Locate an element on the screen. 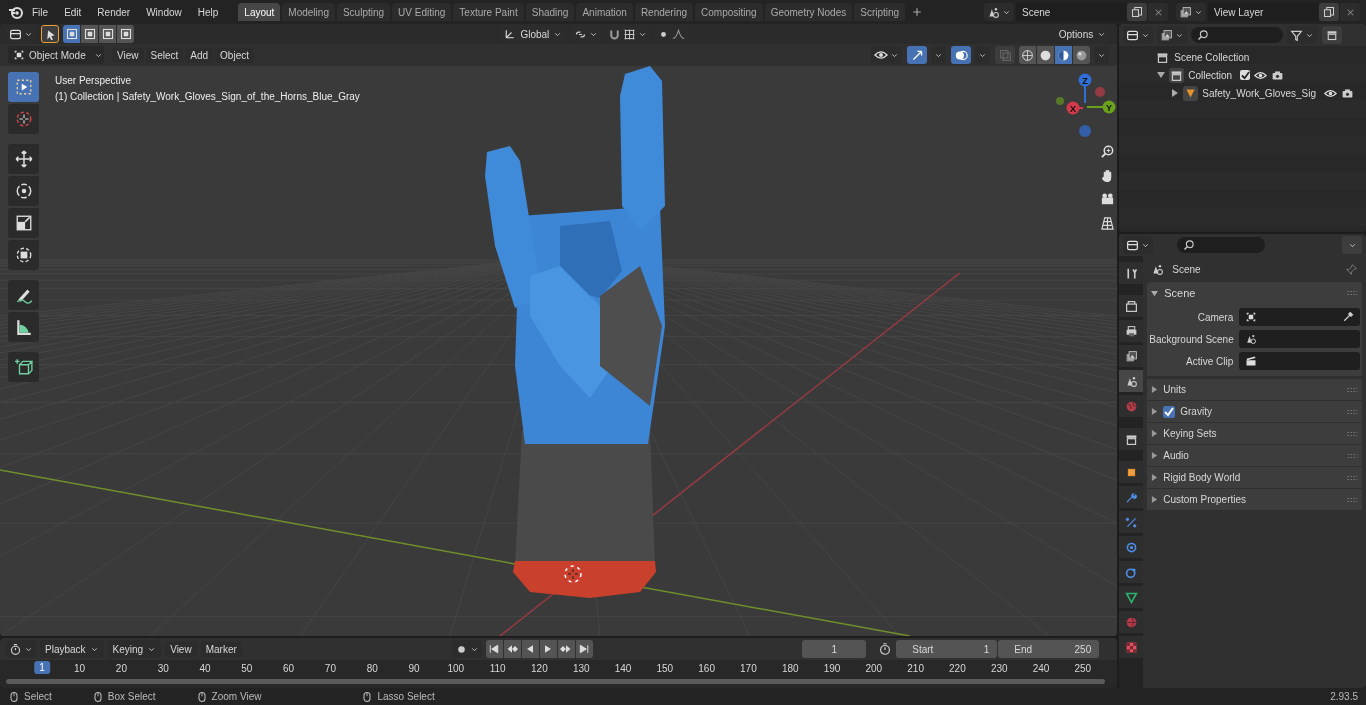 The image size is (1366, 705). menu-item: Edit is located at coordinates (73, 12).